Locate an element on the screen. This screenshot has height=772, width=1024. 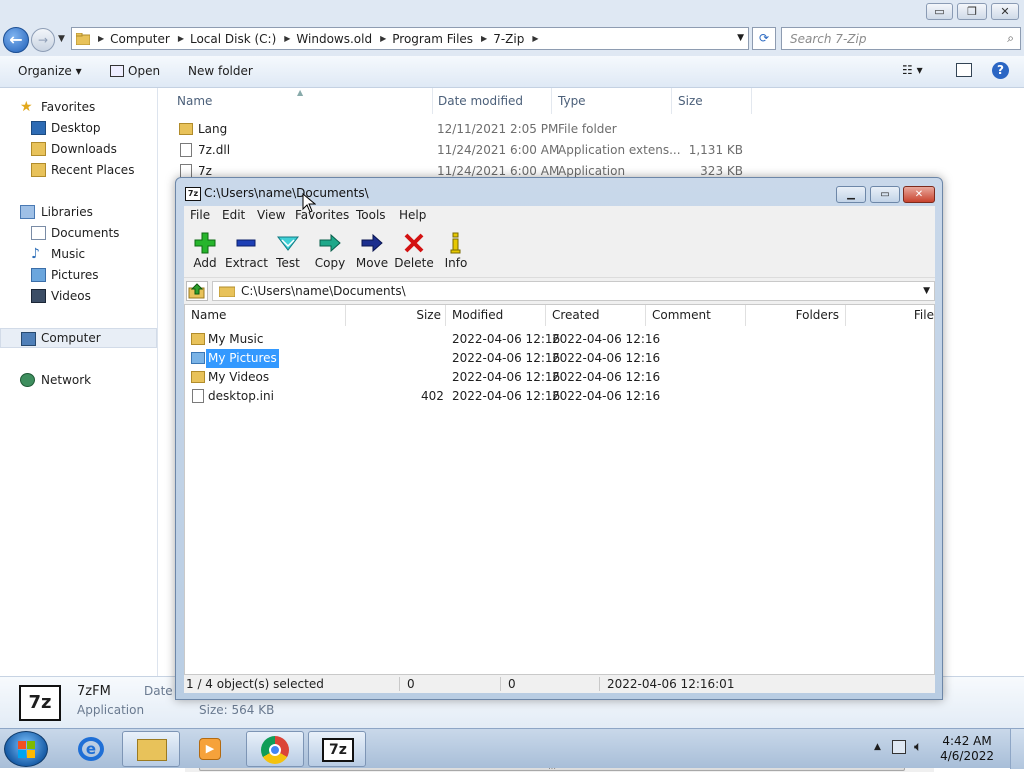
7zip-path-bar: C:\Users\name\Documents\ ▼ is located at coordinates (559, 291).